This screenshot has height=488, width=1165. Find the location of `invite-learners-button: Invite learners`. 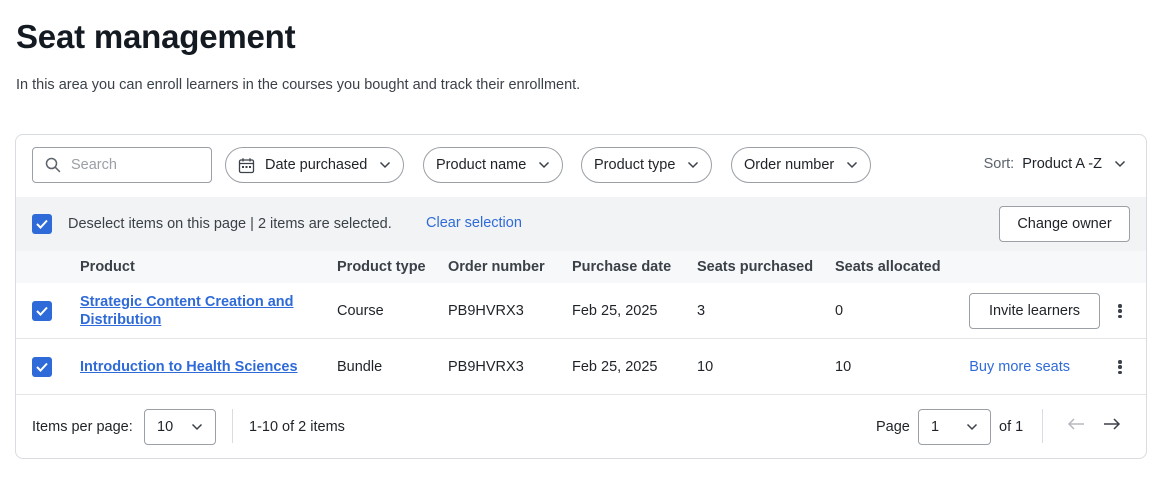

invite-learners-button: Invite learners is located at coordinates (1034, 311).